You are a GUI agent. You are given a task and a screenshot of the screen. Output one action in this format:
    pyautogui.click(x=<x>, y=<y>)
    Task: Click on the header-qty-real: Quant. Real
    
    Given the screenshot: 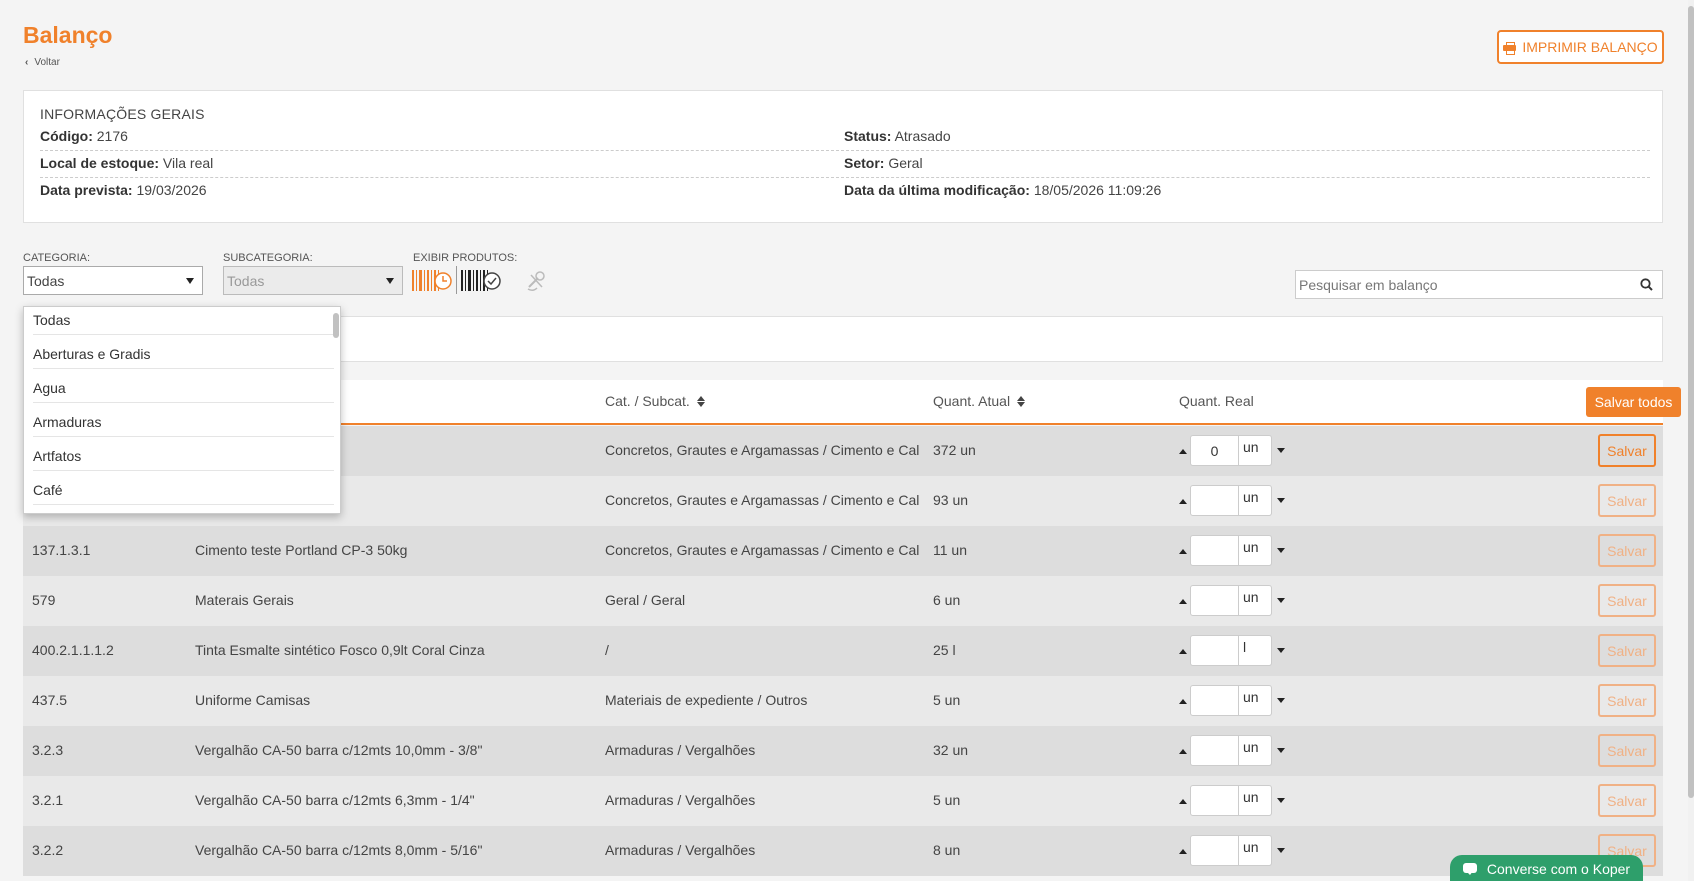 What is the action you would take?
    pyautogui.click(x=1216, y=401)
    